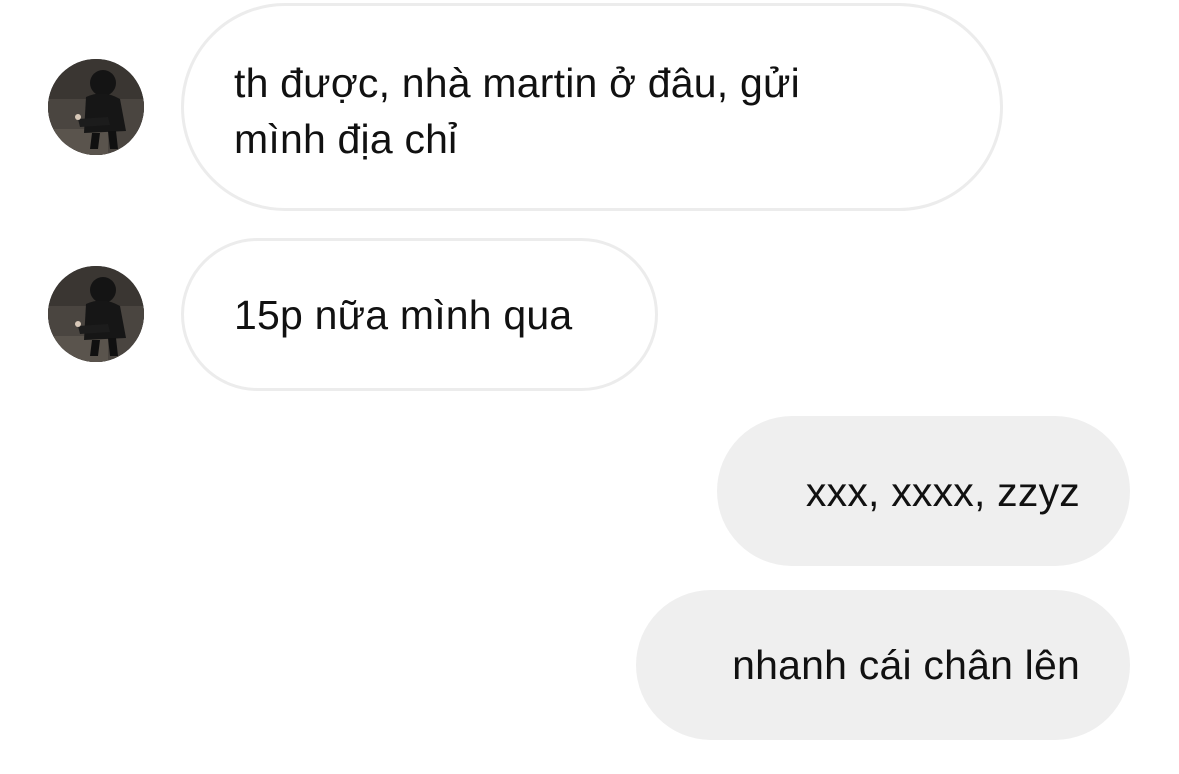 The width and height of the screenshot is (1179, 774). I want to click on message-text-line: mình địa chỉ, so click(346, 139).